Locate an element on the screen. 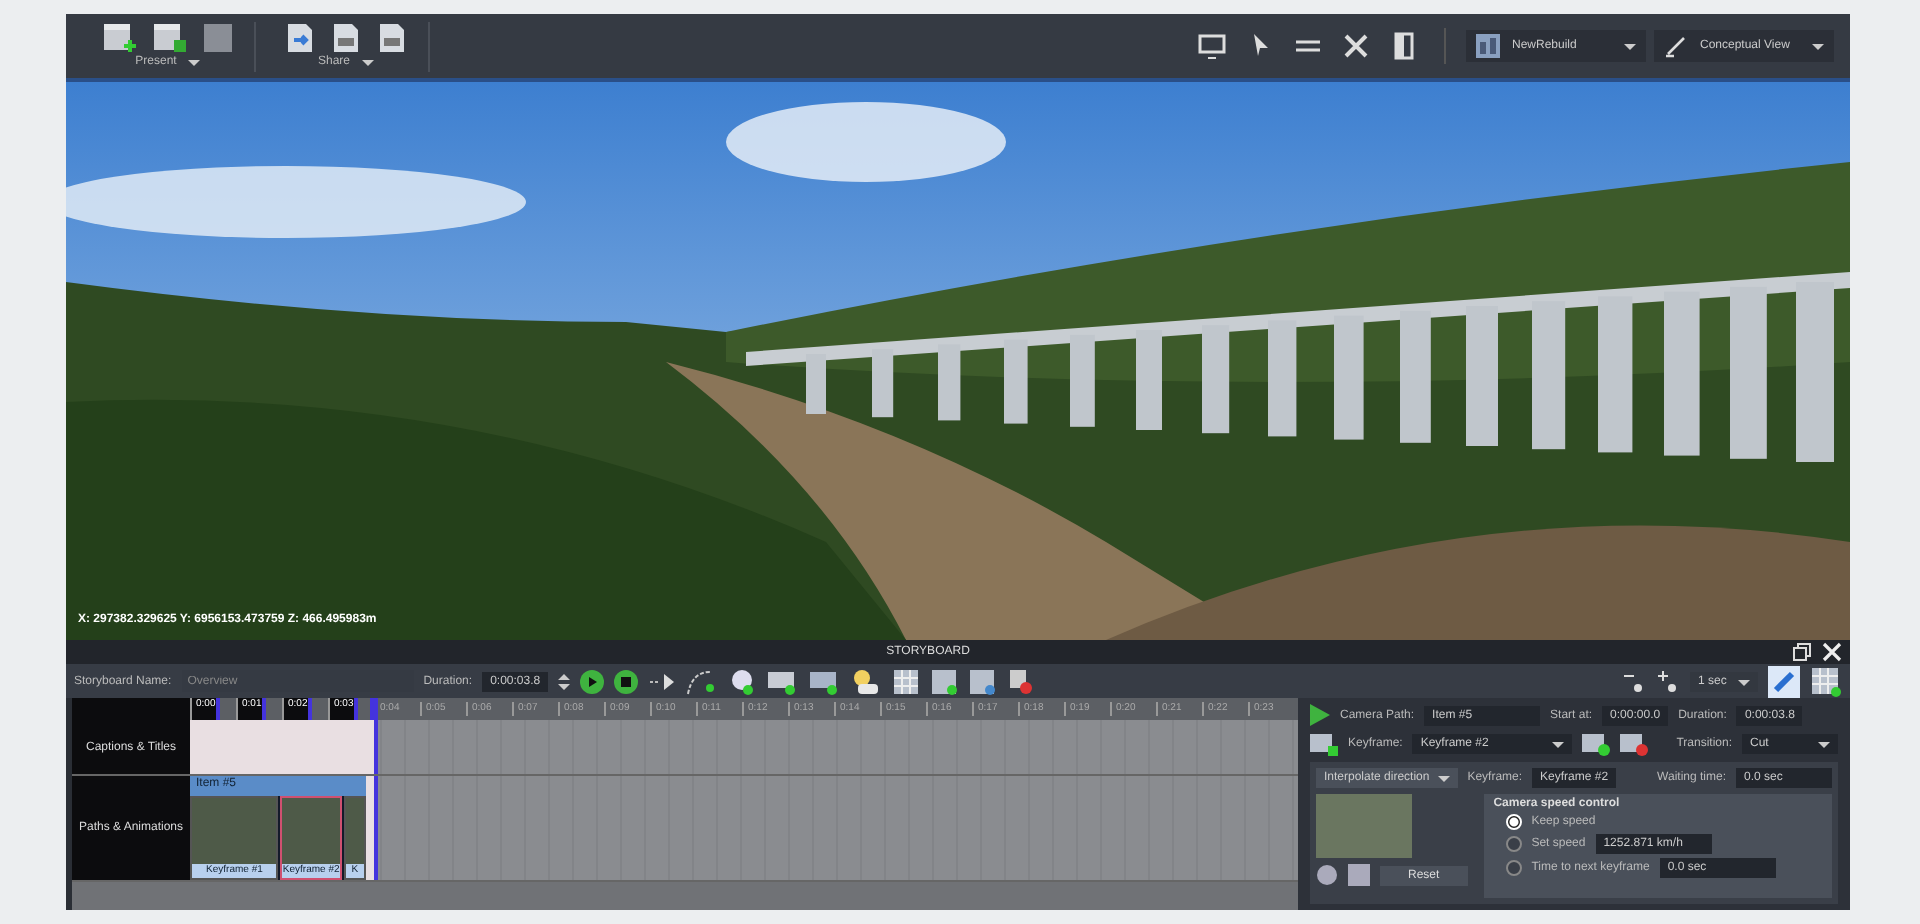 Image resolution: width=1920 pixels, height=924 pixels. spinner-icon is located at coordinates (564, 681).